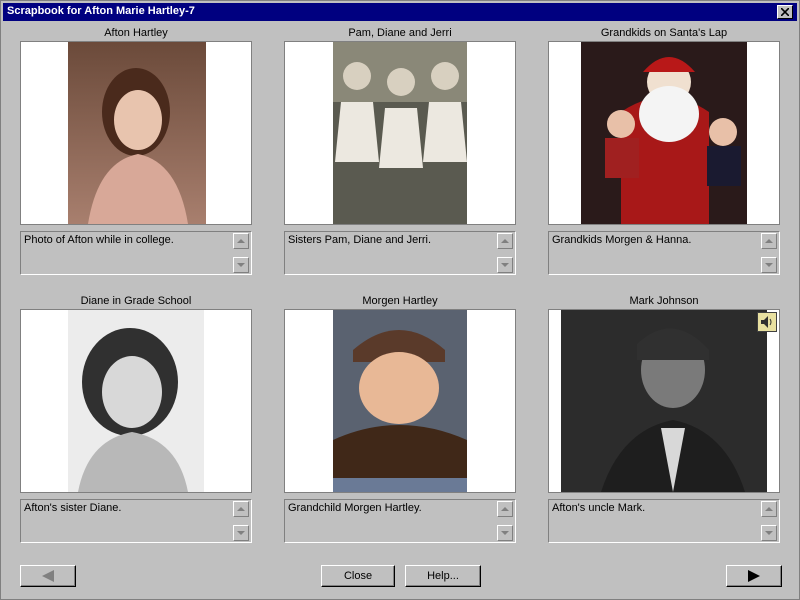 The image size is (800, 600). Describe the element at coordinates (400, 33) in the screenshot. I see `photo-title: Pam, Diane and Jerri` at that location.